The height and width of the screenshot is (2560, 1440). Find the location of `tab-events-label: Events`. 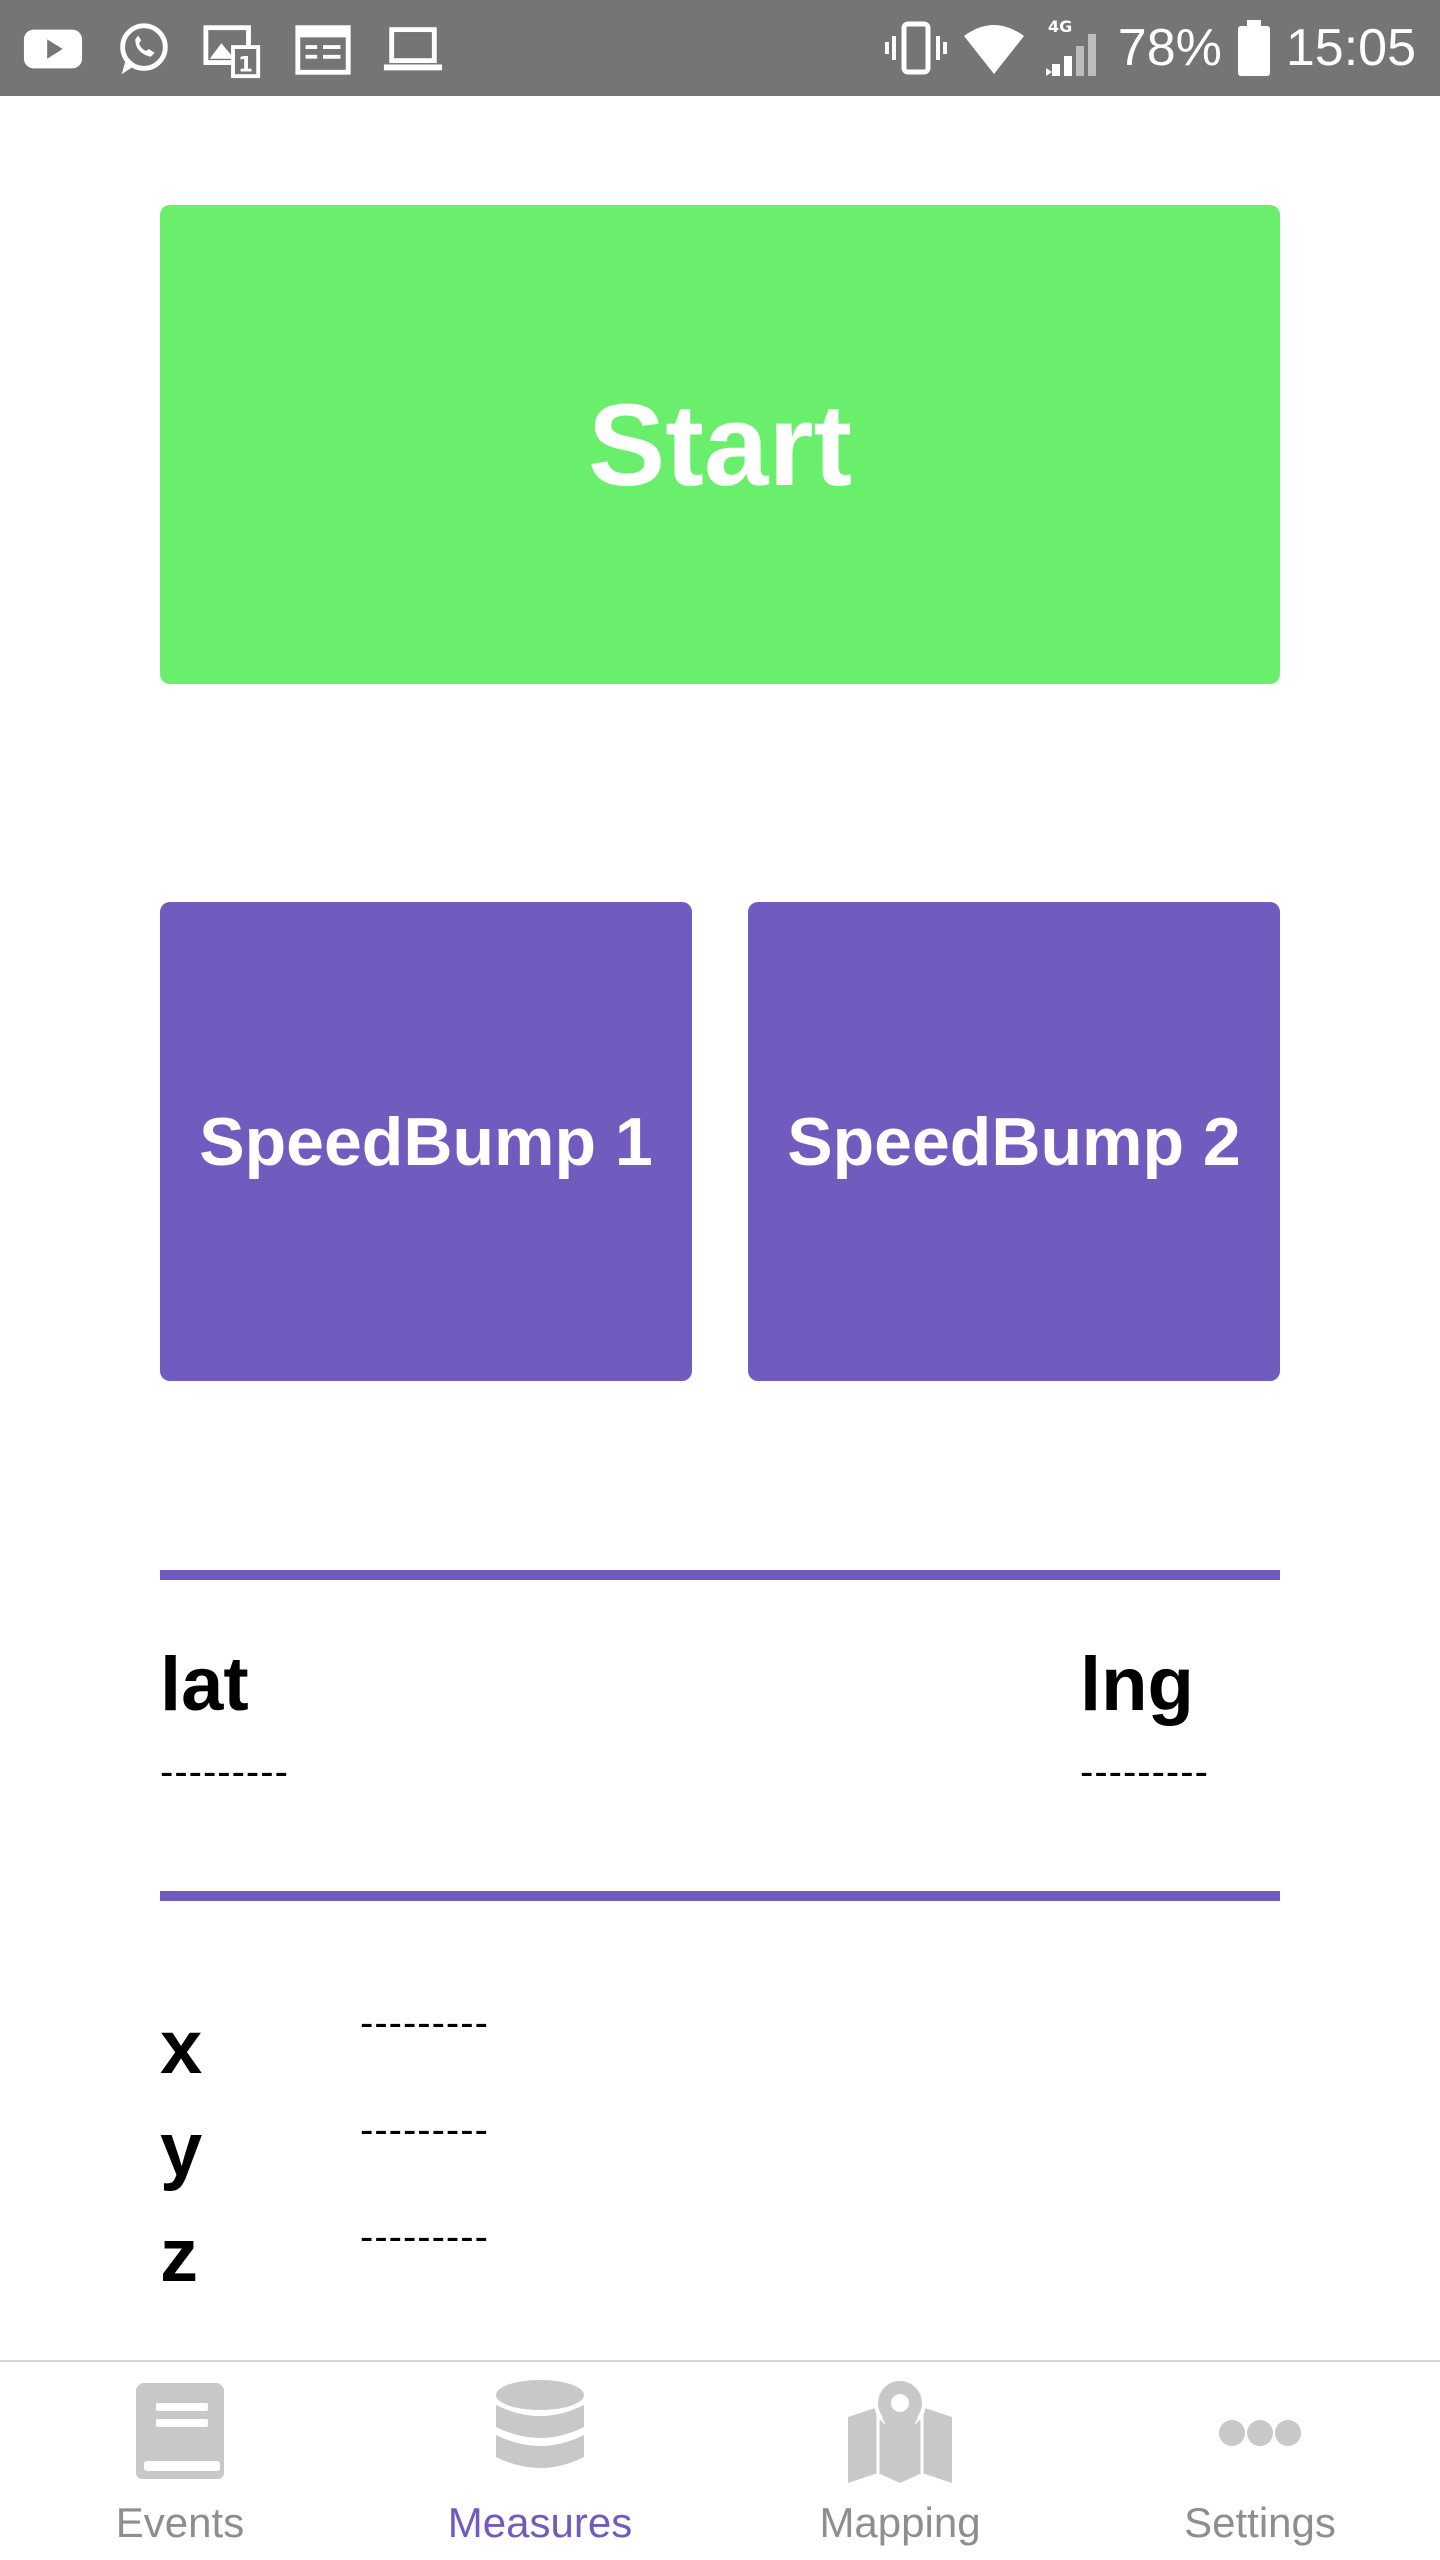

tab-events-label: Events is located at coordinates (180, 2522).